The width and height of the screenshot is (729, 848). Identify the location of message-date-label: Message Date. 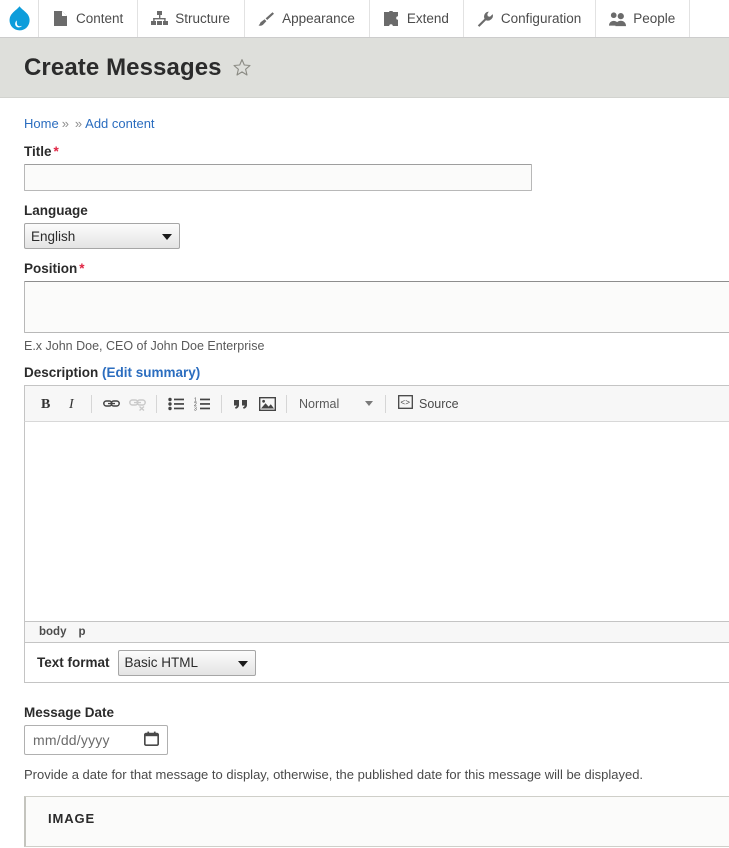
(69, 712).